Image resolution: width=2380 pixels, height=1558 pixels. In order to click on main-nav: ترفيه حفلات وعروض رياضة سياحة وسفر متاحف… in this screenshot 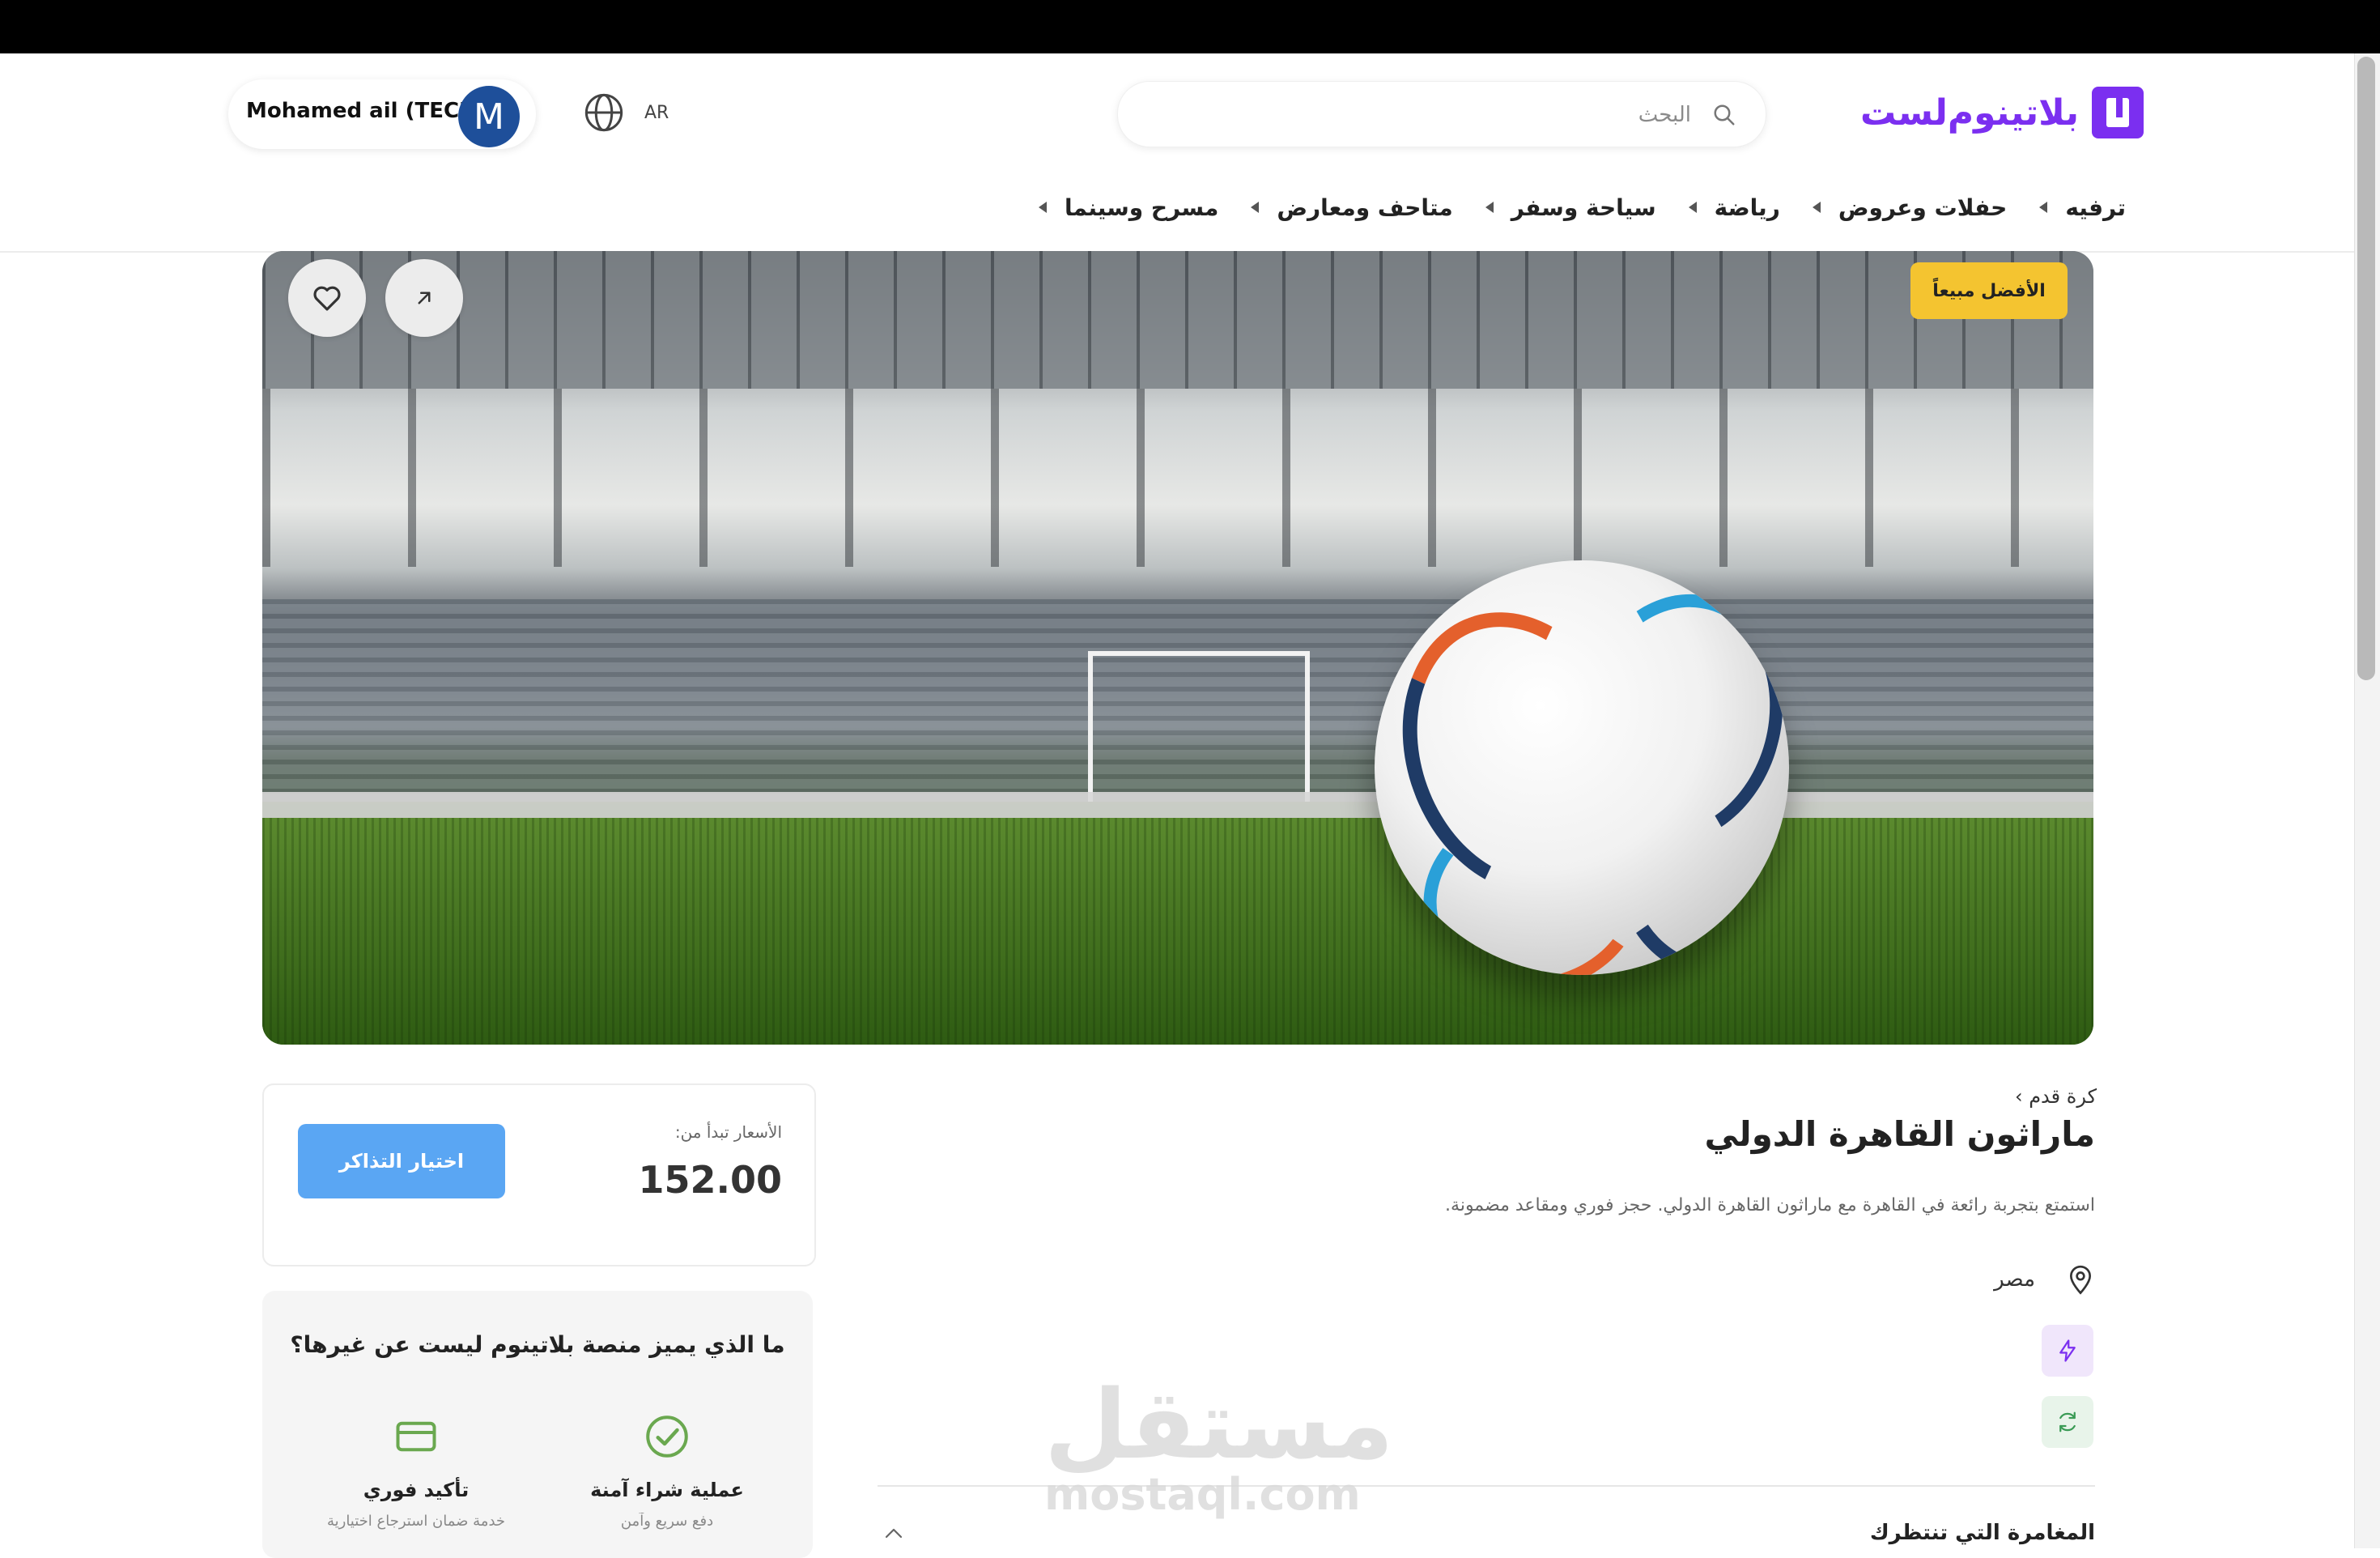, I will do `click(1583, 207)`.